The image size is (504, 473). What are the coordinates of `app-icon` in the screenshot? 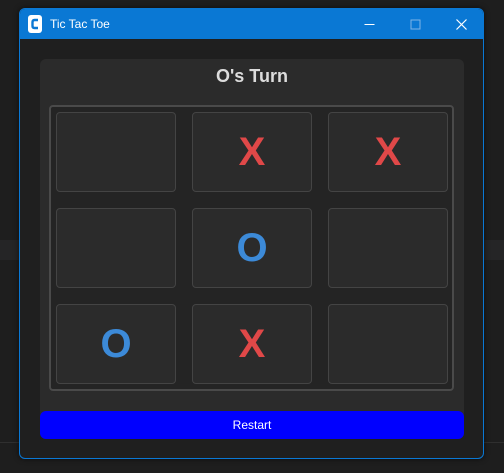 It's located at (35, 24).